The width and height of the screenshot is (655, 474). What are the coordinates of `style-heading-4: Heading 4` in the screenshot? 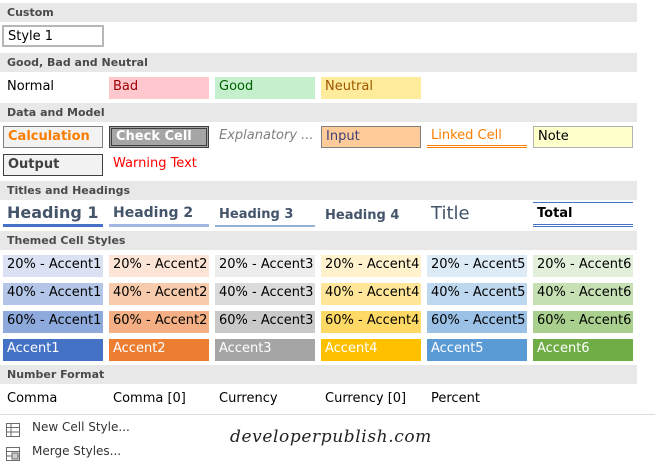 It's located at (371, 214).